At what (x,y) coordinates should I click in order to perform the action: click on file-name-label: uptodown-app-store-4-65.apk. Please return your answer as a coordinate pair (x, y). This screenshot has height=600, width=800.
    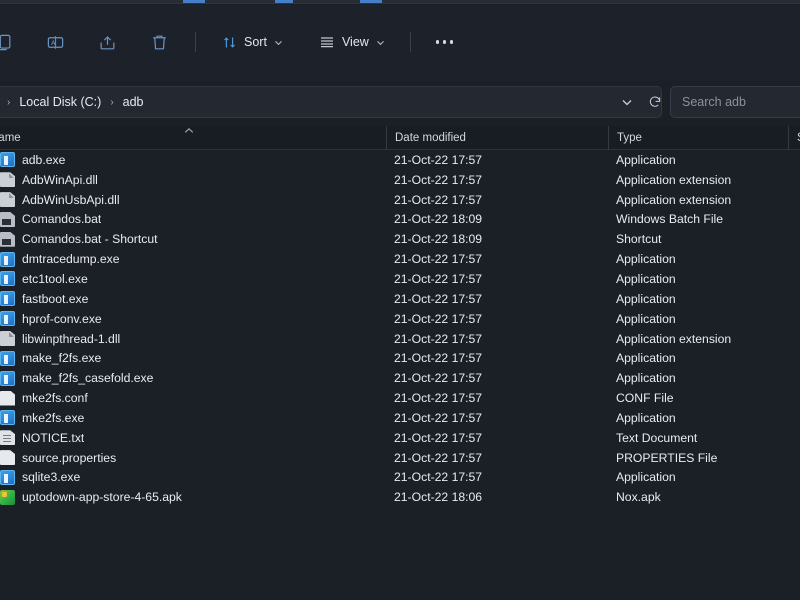
    Looking at the image, I should click on (102, 497).